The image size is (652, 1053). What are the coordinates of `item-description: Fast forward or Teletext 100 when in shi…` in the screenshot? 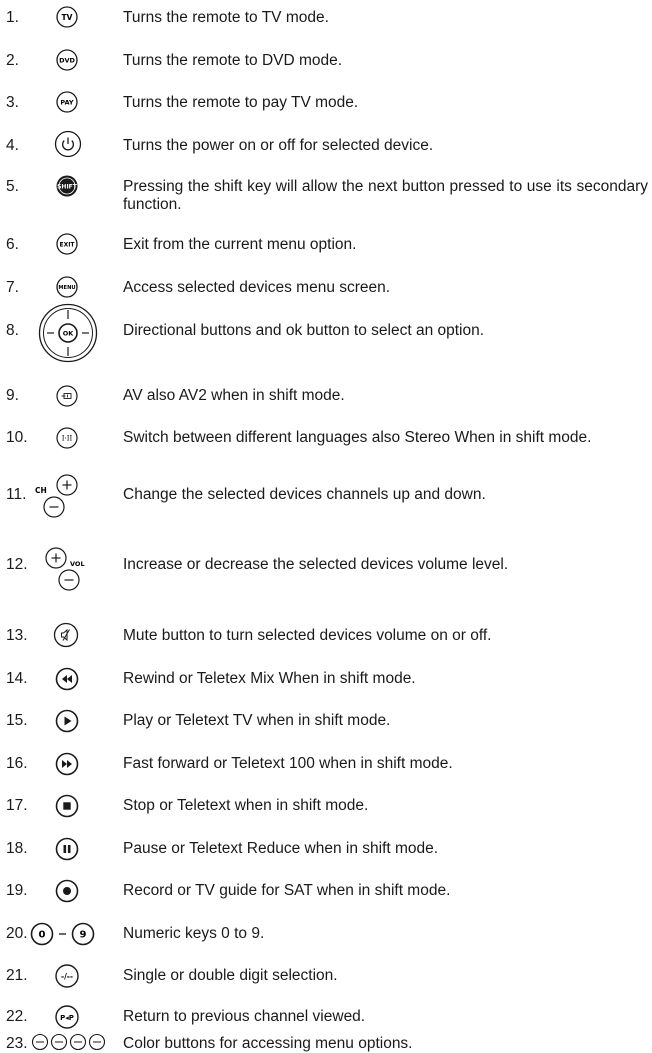 It's located at (288, 763).